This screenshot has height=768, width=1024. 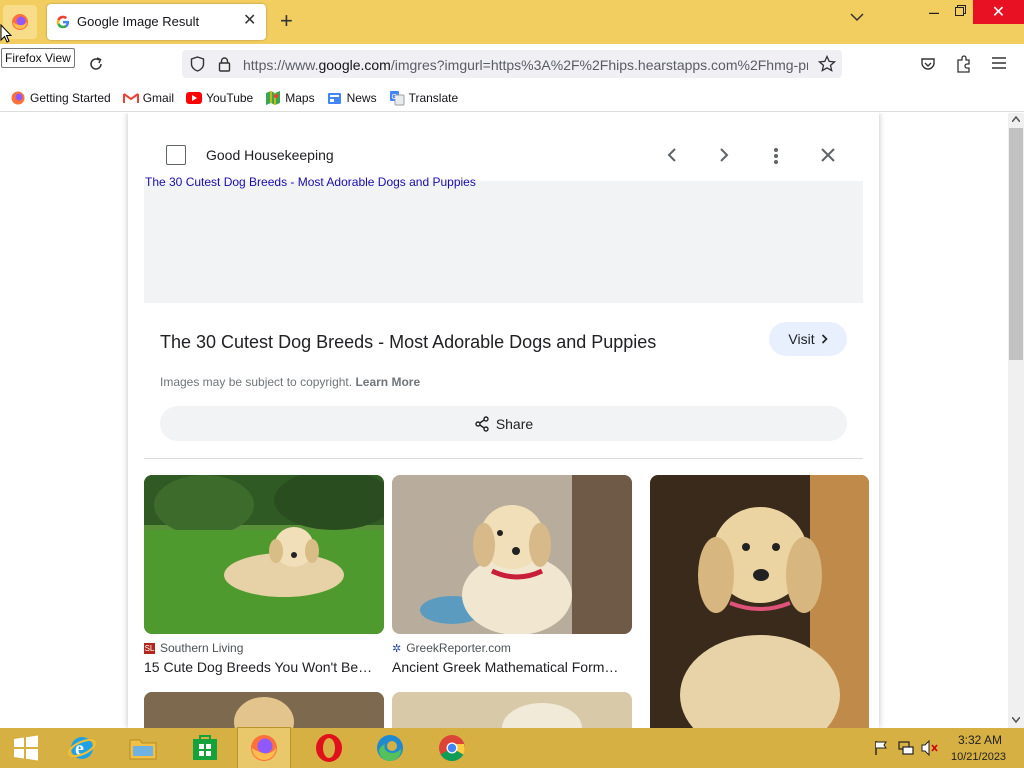 What do you see at coordinates (130, 98) in the screenshot?
I see `gmail-icon` at bounding box center [130, 98].